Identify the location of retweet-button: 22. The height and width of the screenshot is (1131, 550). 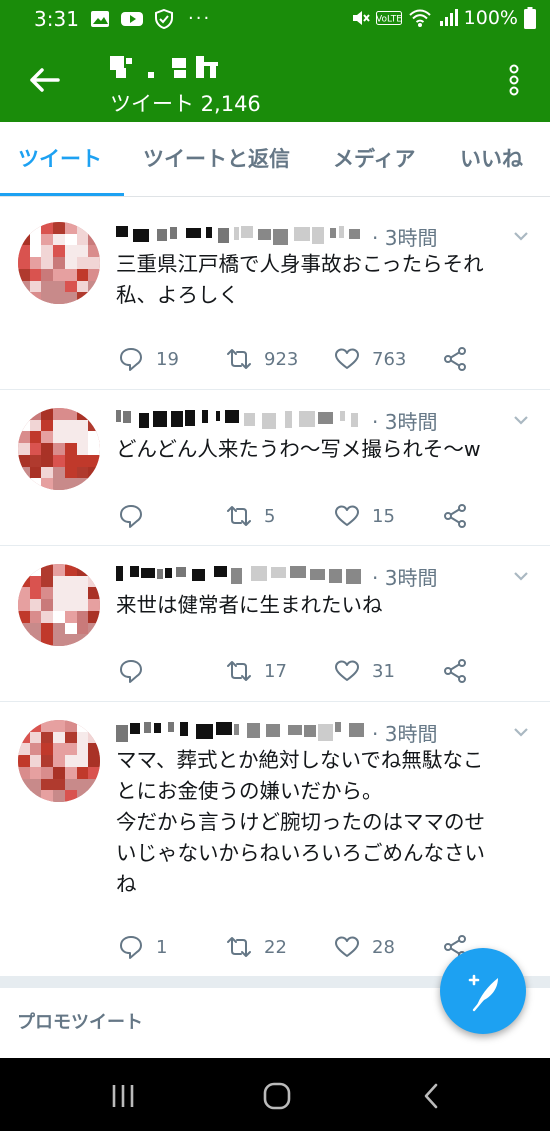
(256, 947).